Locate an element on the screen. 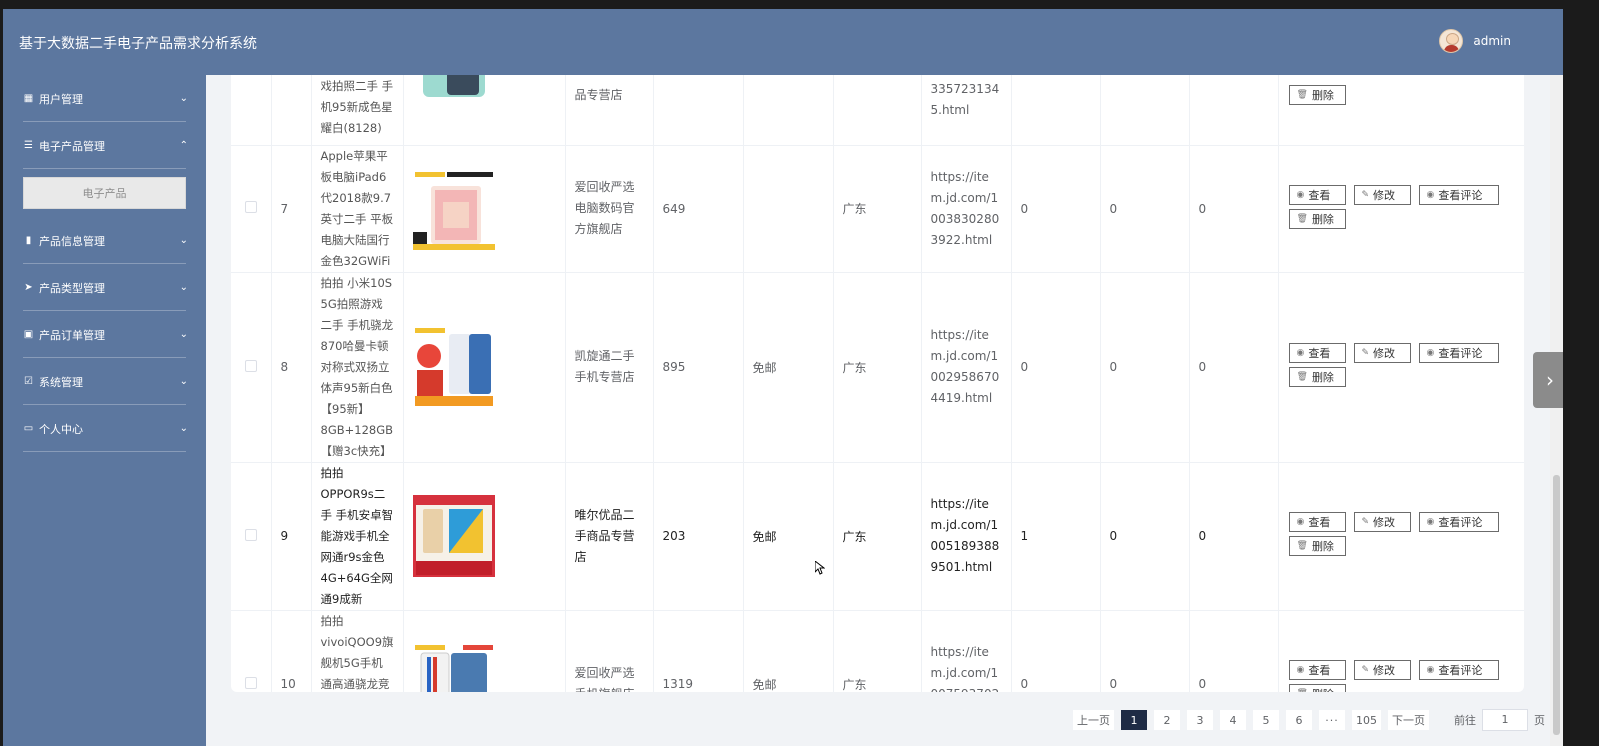  prev-page-button: 上一页 is located at coordinates (1093, 720).